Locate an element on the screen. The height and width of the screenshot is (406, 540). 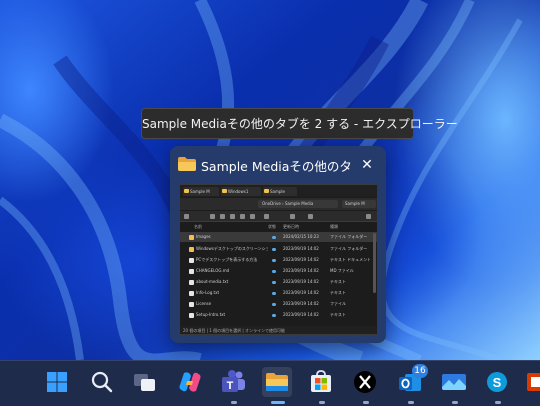
svg-text: T is located at coordinates (230, 386).